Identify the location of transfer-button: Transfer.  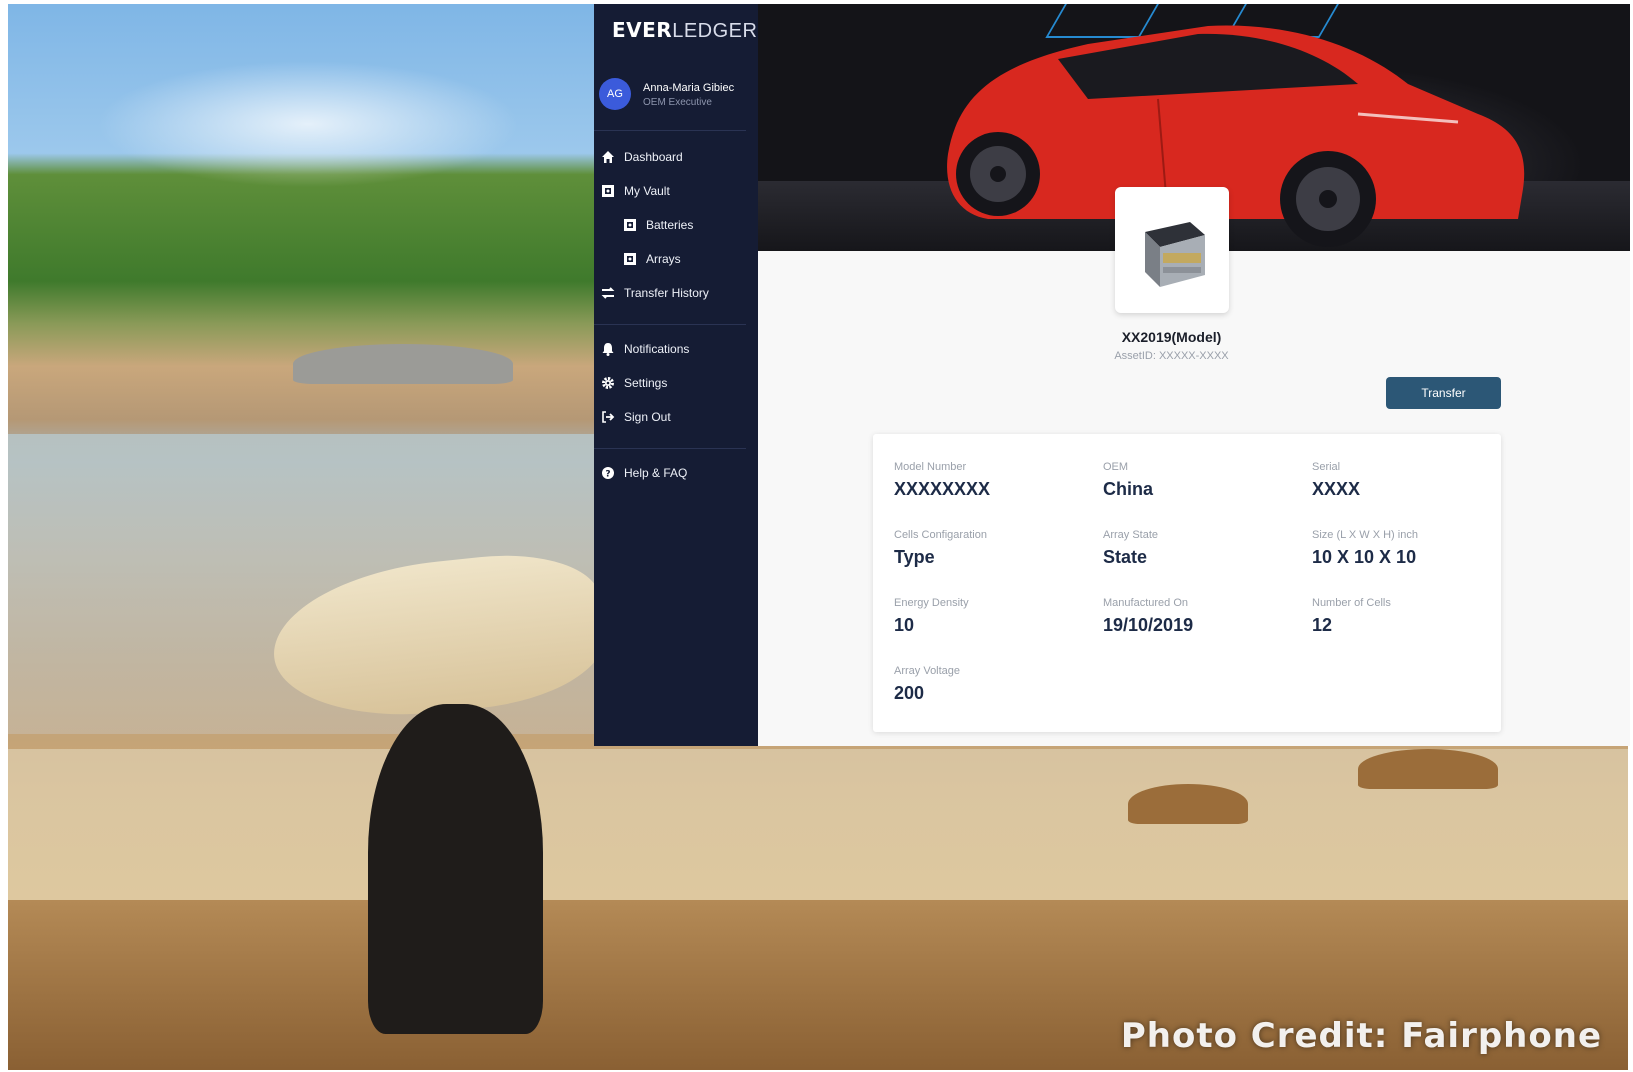
(1443, 393).